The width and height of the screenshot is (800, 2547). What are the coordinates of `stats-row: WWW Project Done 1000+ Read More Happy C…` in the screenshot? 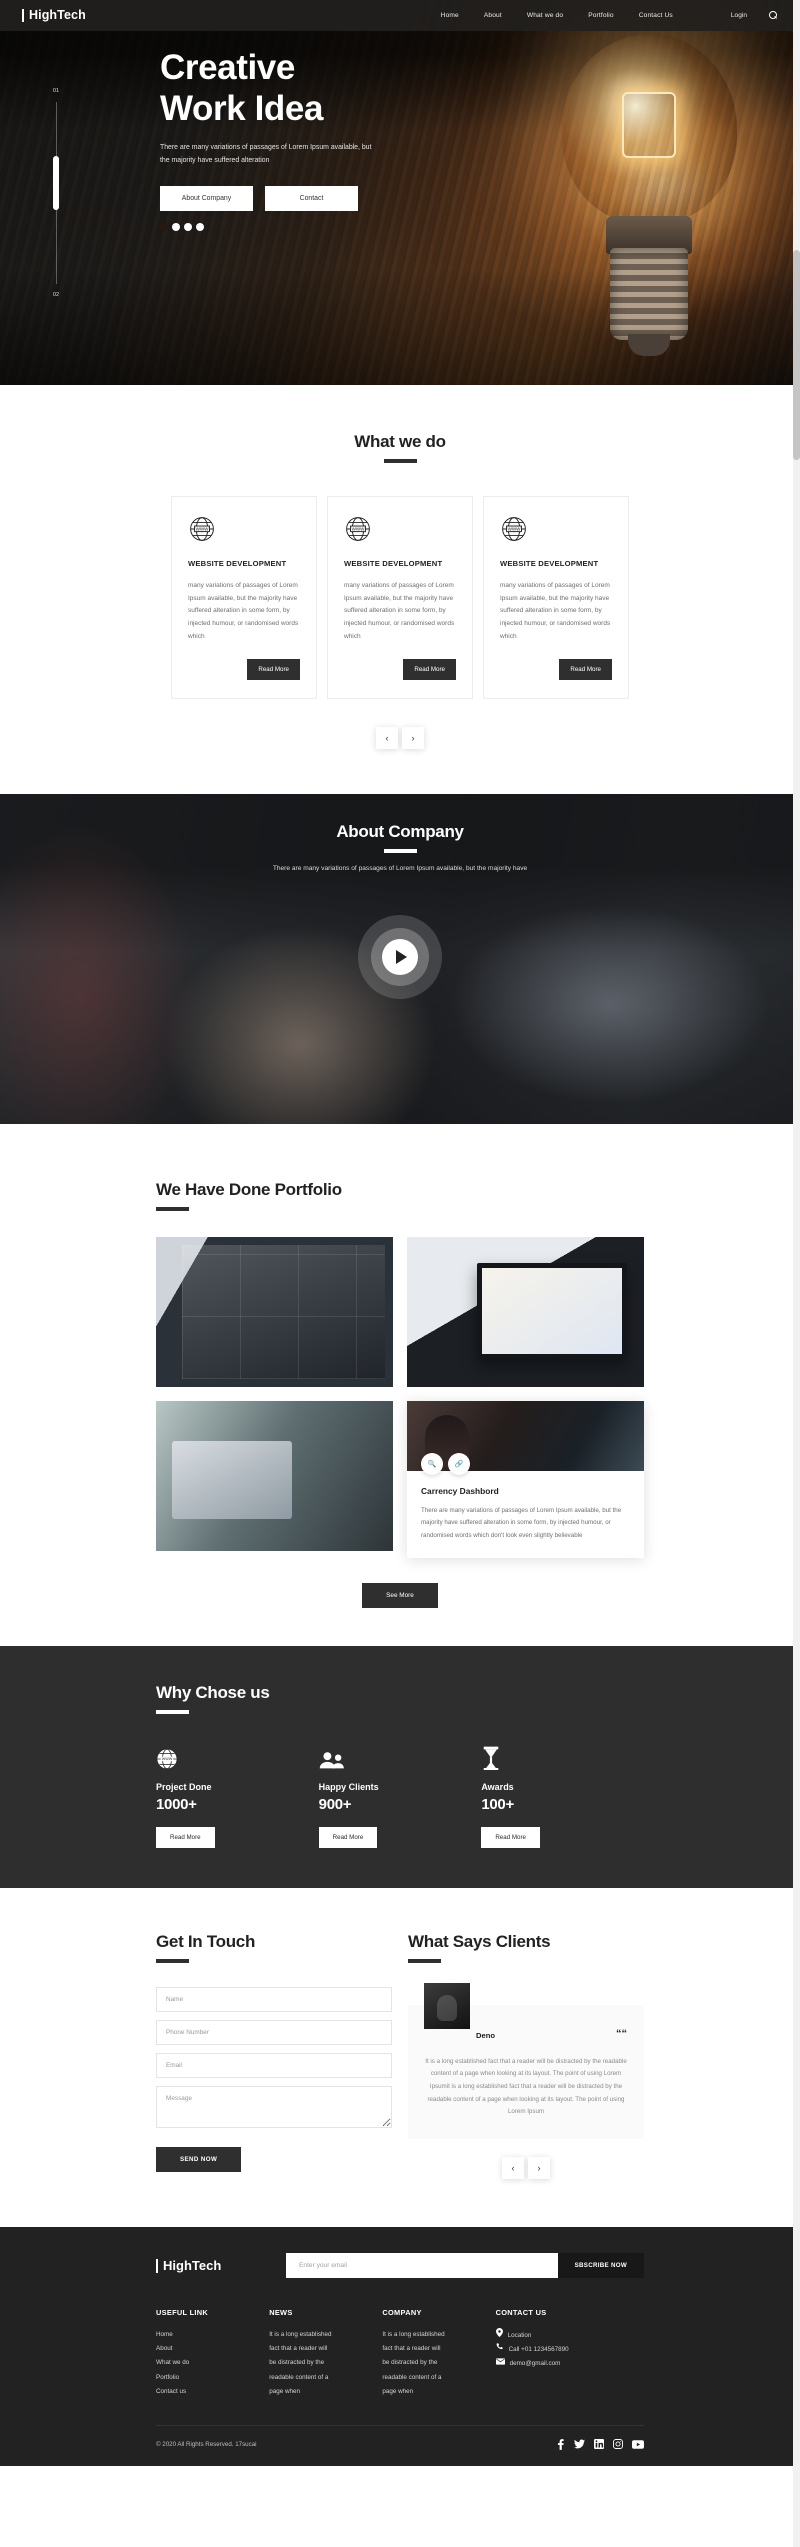 It's located at (400, 1796).